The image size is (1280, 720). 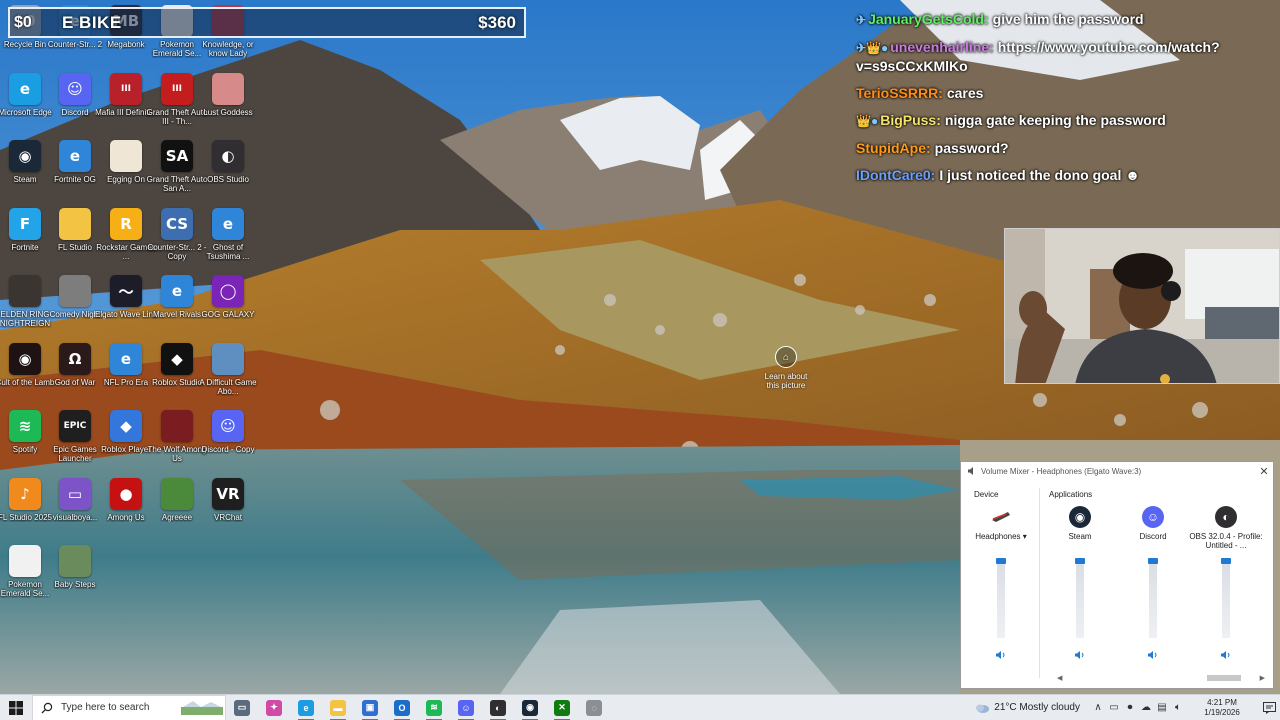 What do you see at coordinates (1039, 583) in the screenshot?
I see `mixer-divider` at bounding box center [1039, 583].